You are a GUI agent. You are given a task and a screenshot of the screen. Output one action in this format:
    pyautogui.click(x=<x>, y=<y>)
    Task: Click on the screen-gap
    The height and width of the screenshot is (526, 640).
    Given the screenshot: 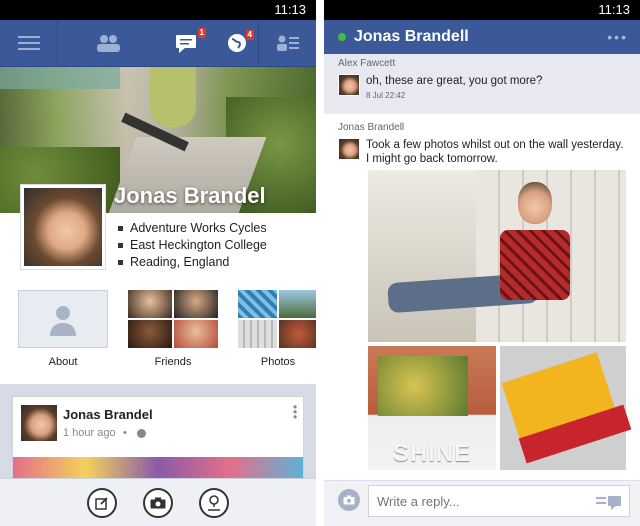 What is the action you would take?
    pyautogui.click(x=320, y=263)
    